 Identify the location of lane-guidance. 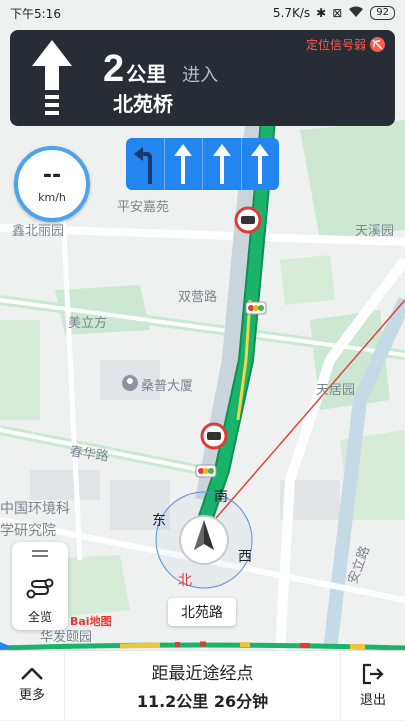
(202, 164).